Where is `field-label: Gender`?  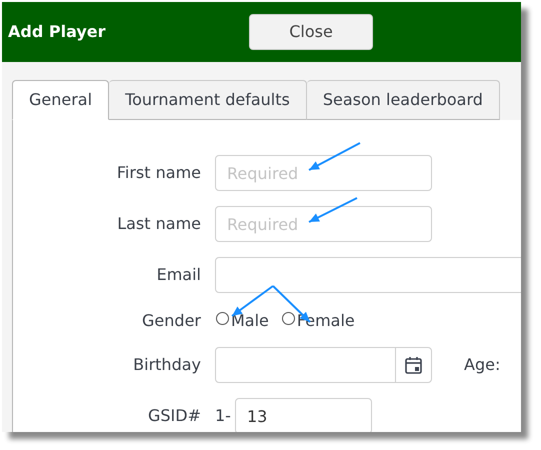
field-label: Gender is located at coordinates (171, 321).